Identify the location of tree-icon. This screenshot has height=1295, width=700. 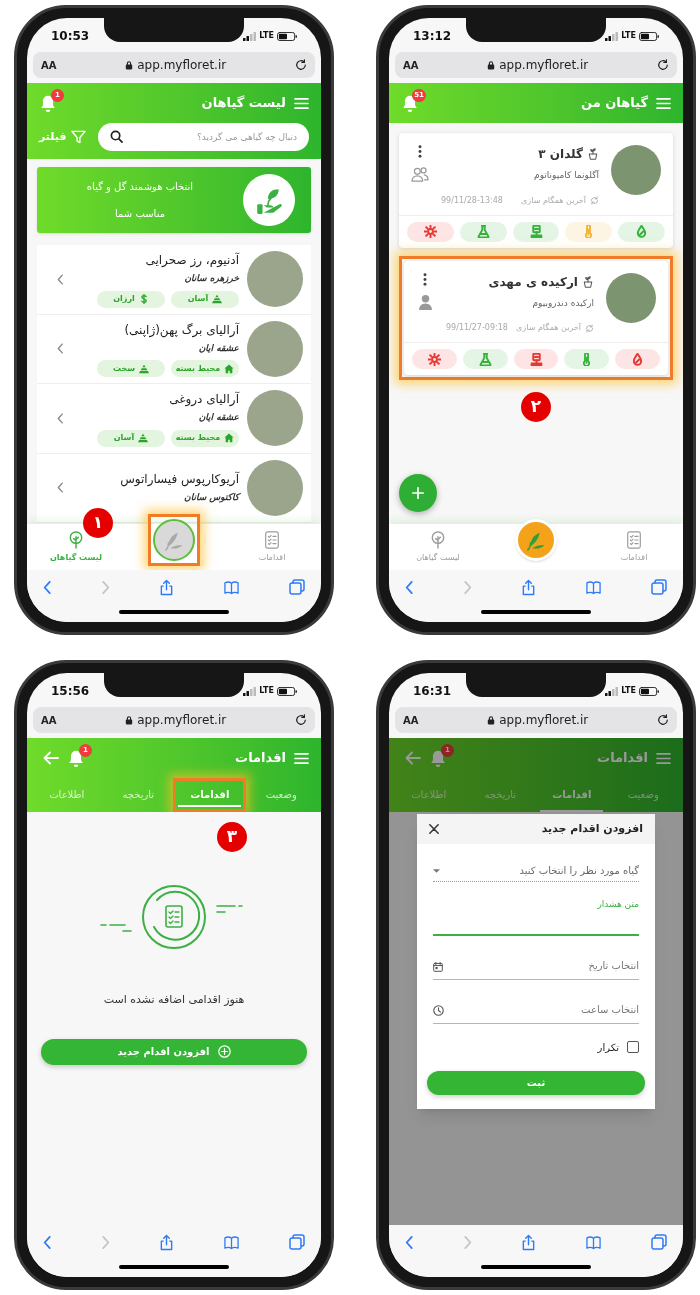
(438, 539).